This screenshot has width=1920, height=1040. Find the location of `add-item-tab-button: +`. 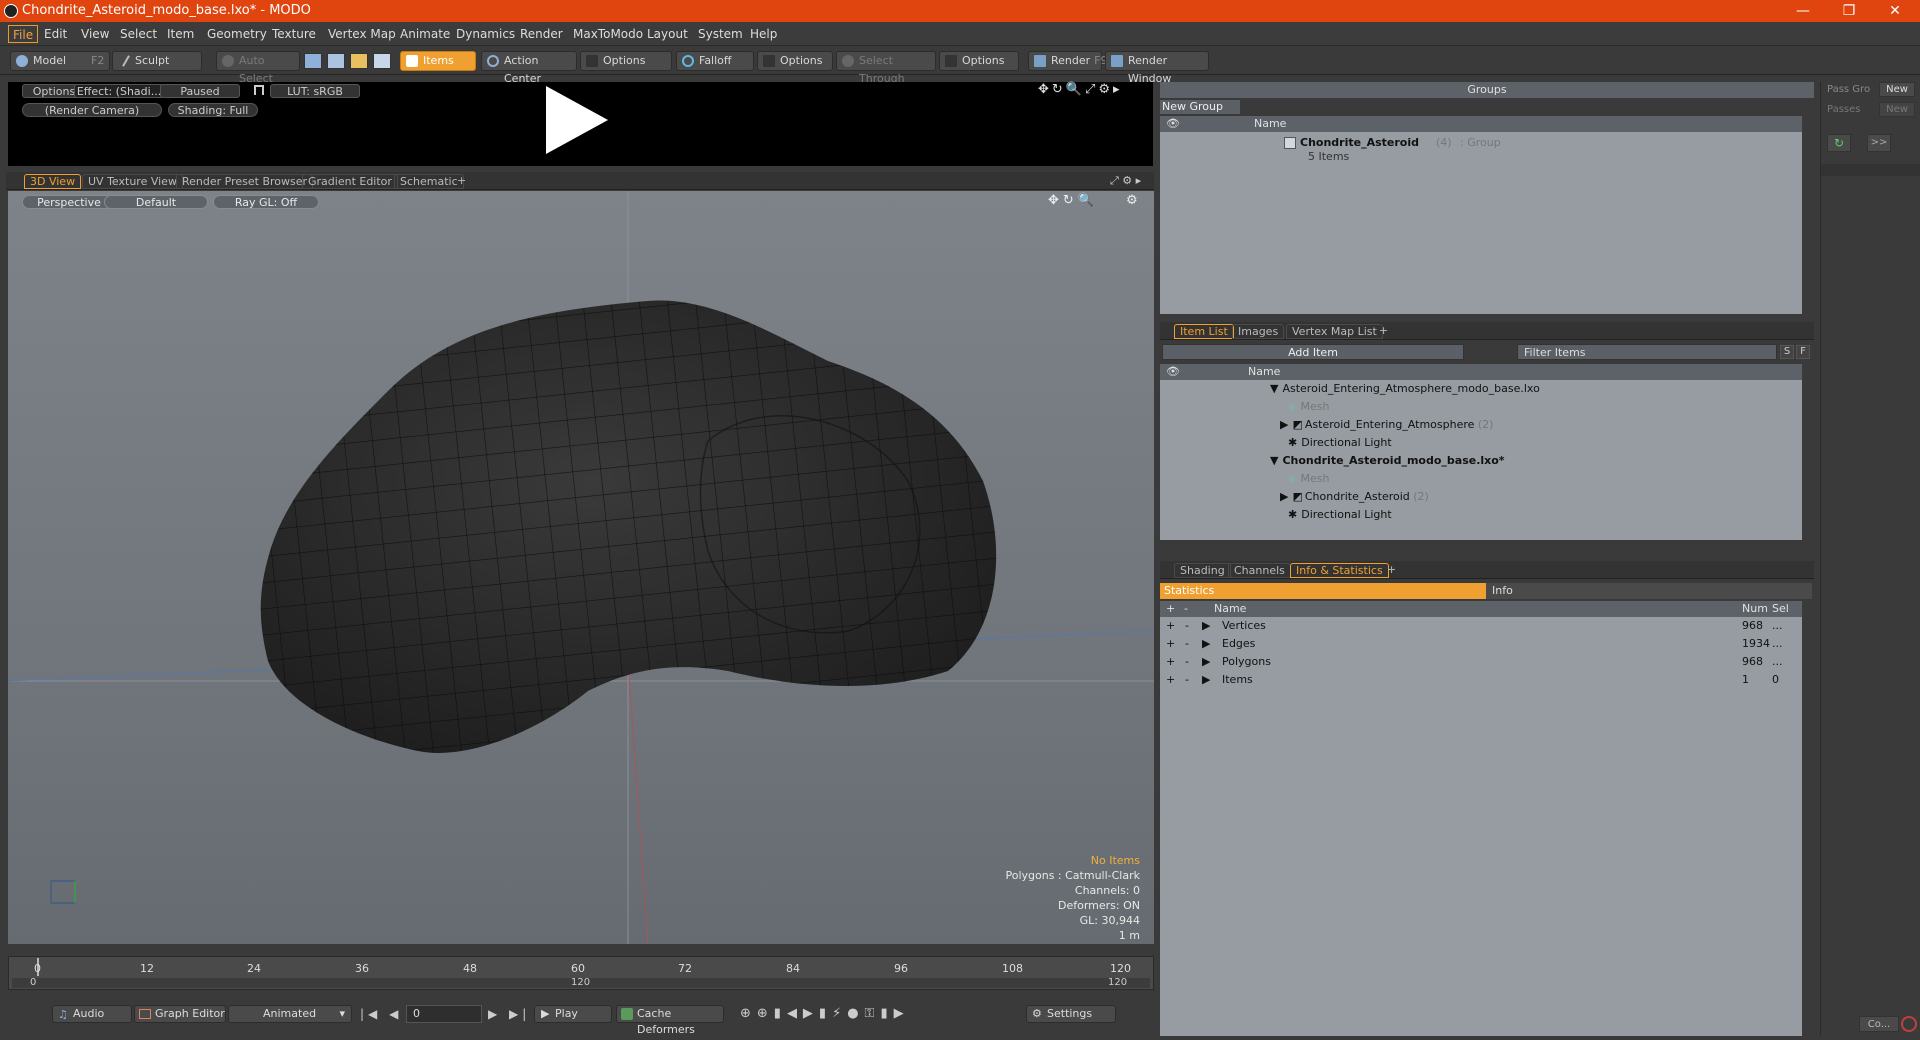

add-item-tab-button: + is located at coordinates (1383, 331).